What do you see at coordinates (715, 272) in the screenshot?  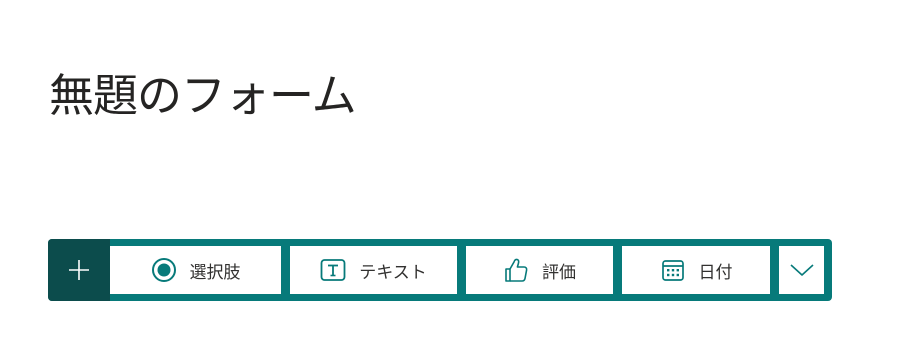 I see `date-label: 日付` at bounding box center [715, 272].